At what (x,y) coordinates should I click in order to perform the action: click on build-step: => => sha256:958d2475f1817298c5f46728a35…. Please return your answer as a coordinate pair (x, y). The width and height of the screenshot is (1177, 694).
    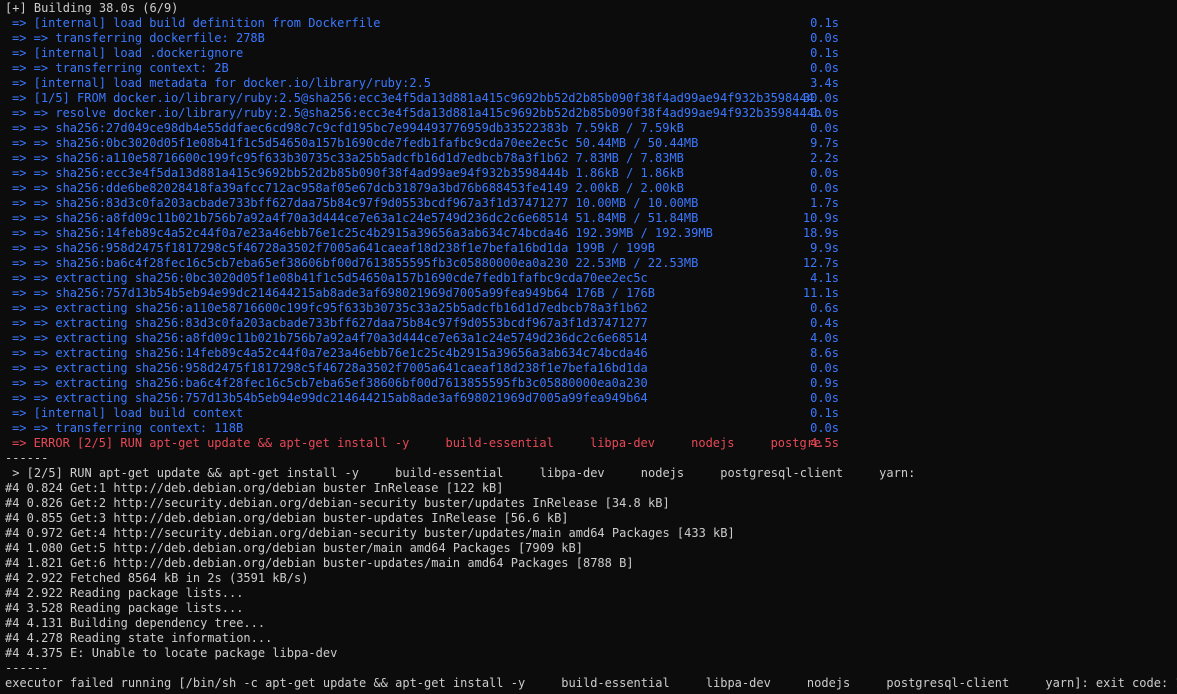
    Looking at the image, I should click on (588, 248).